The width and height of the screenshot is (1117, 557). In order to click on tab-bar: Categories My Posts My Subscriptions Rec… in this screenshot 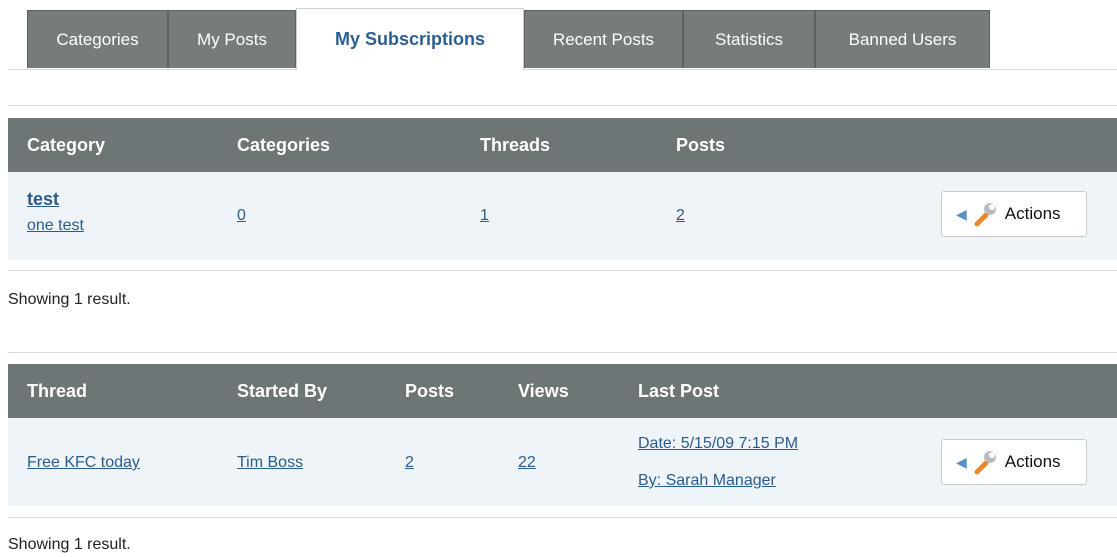, I will do `click(562, 35)`.